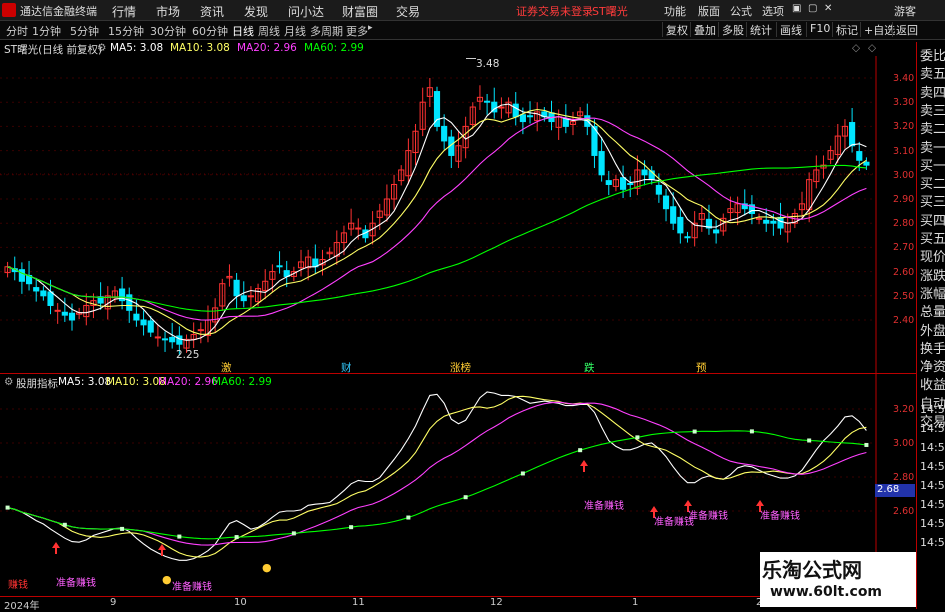 The image size is (945, 612). What do you see at coordinates (267, 48) in the screenshot?
I see `main-ma20-value: MA20: 2.96` at bounding box center [267, 48].